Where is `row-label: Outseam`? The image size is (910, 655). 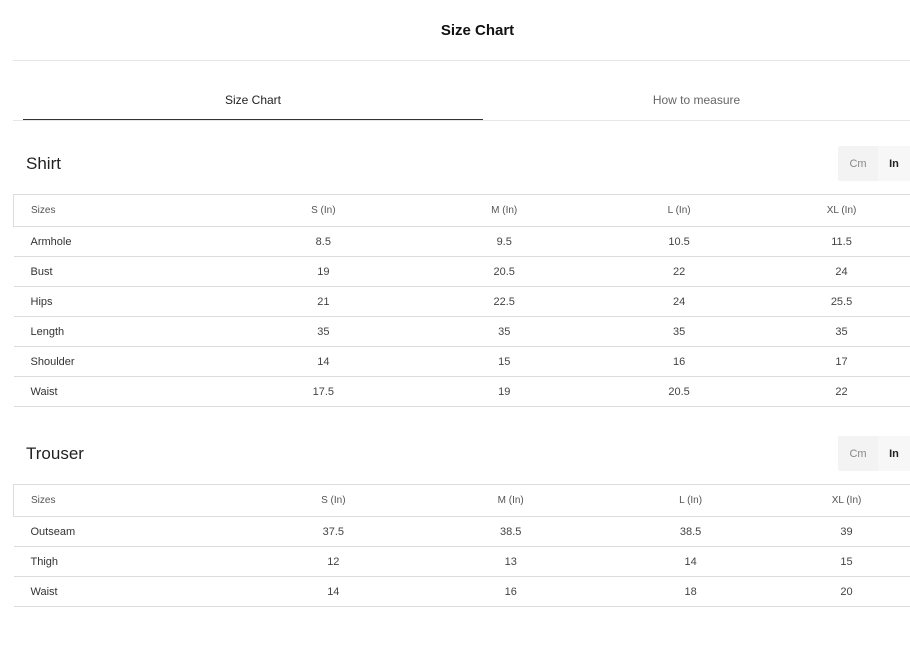
row-label: Outseam is located at coordinates (128, 531).